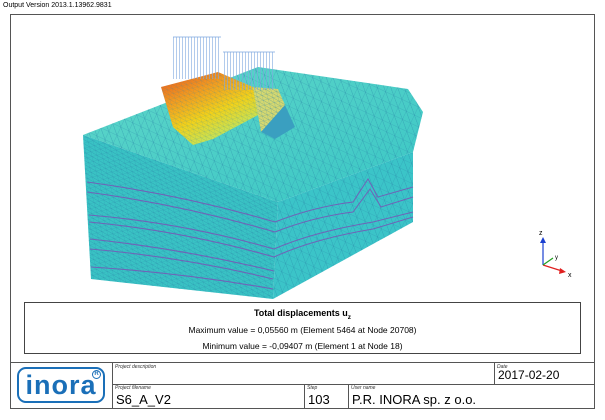 The image size is (605, 420). I want to click on date-cell: Date 2017-02-20, so click(544, 373).